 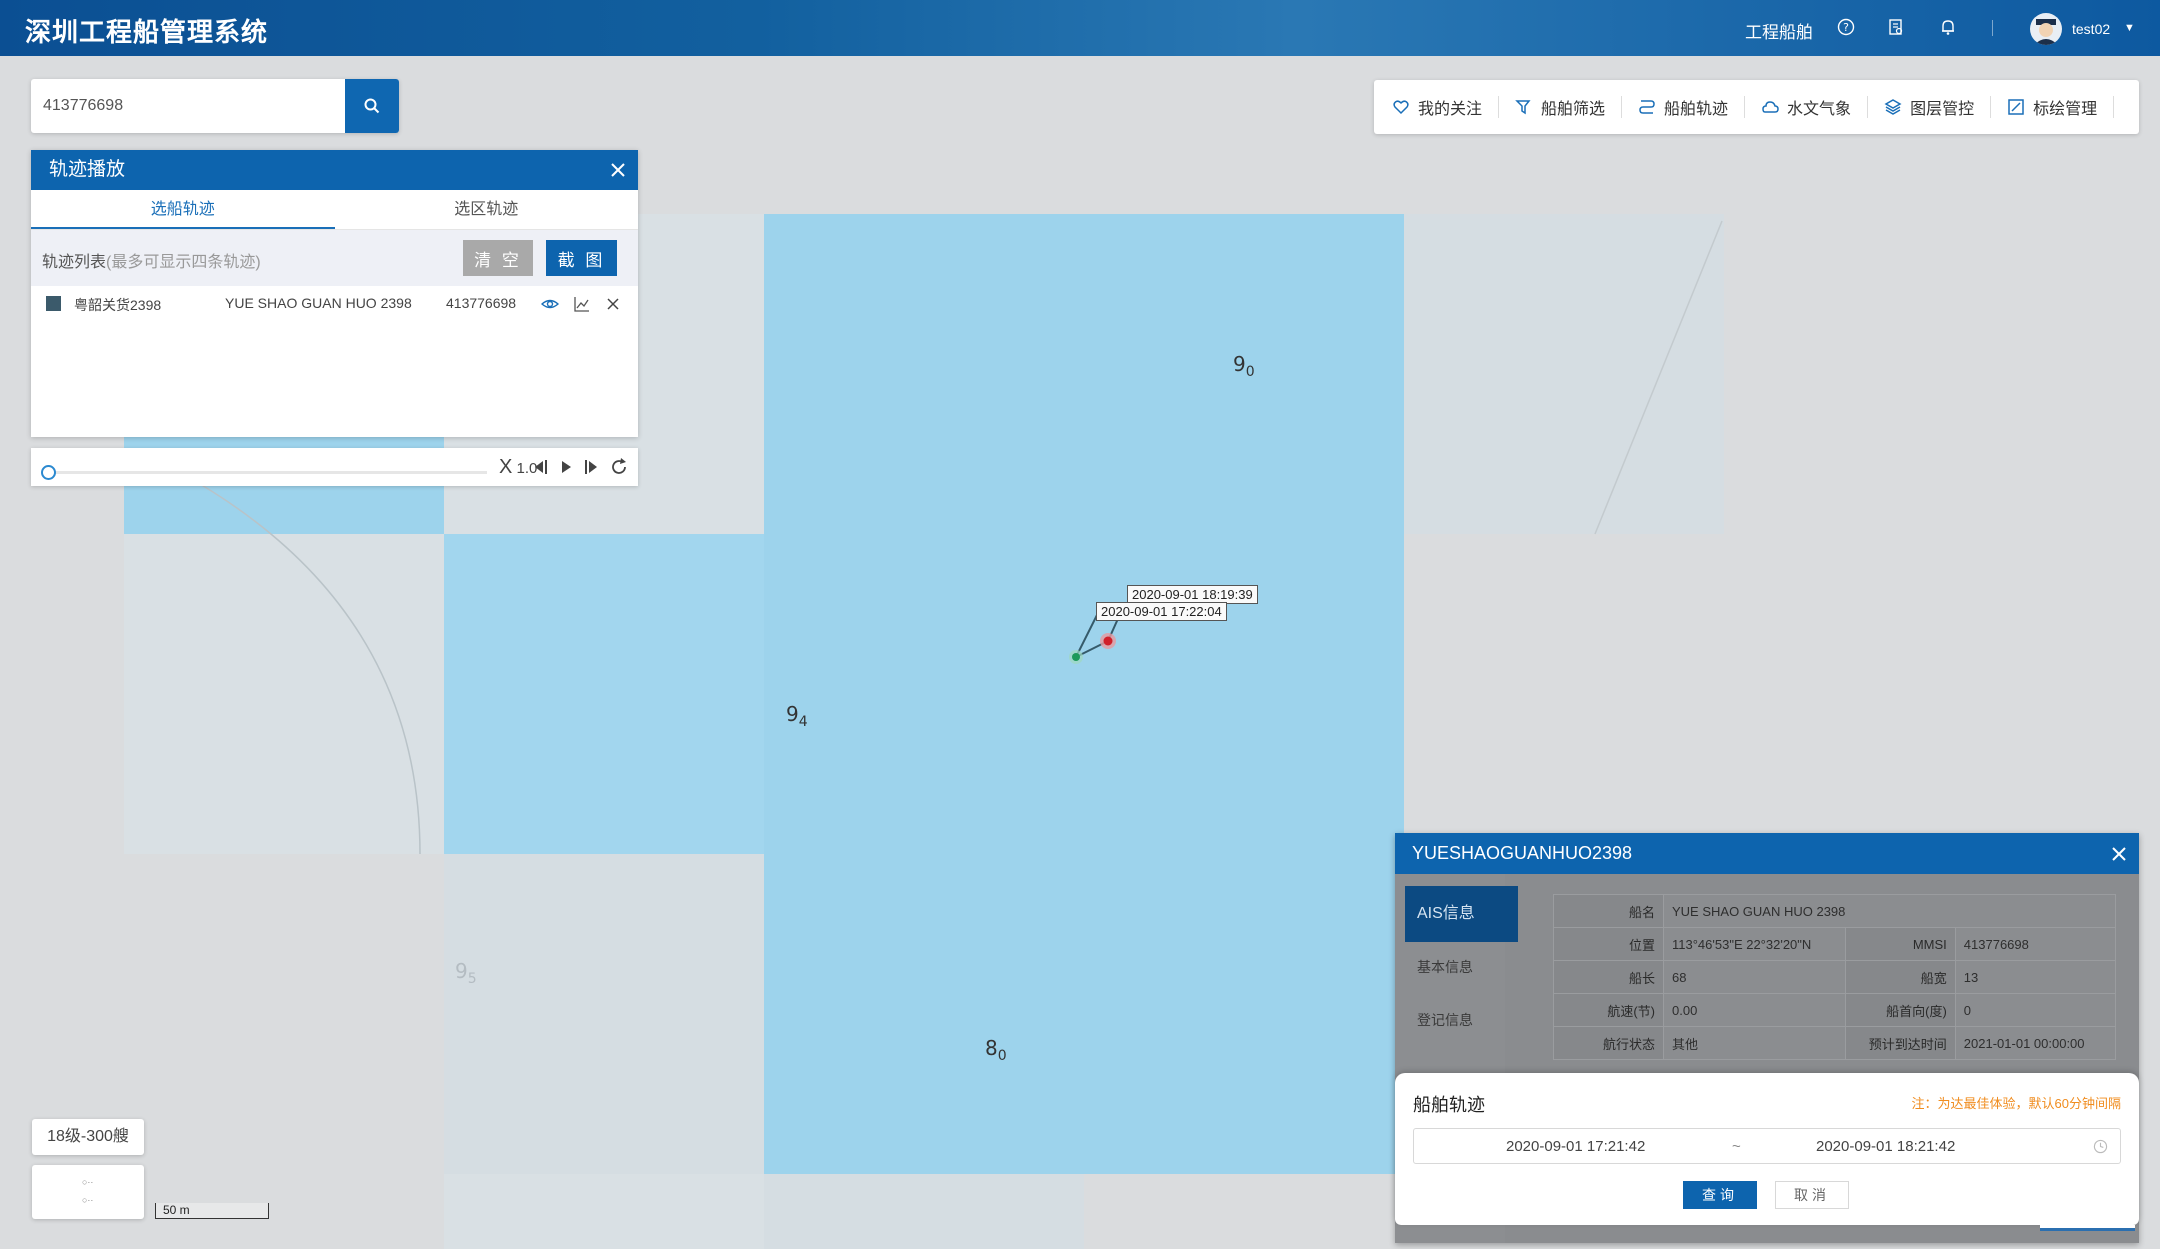 What do you see at coordinates (151, 262) in the screenshot?
I see `track-list-label: 轨迹列表(最多可显示四条轨迹)` at bounding box center [151, 262].